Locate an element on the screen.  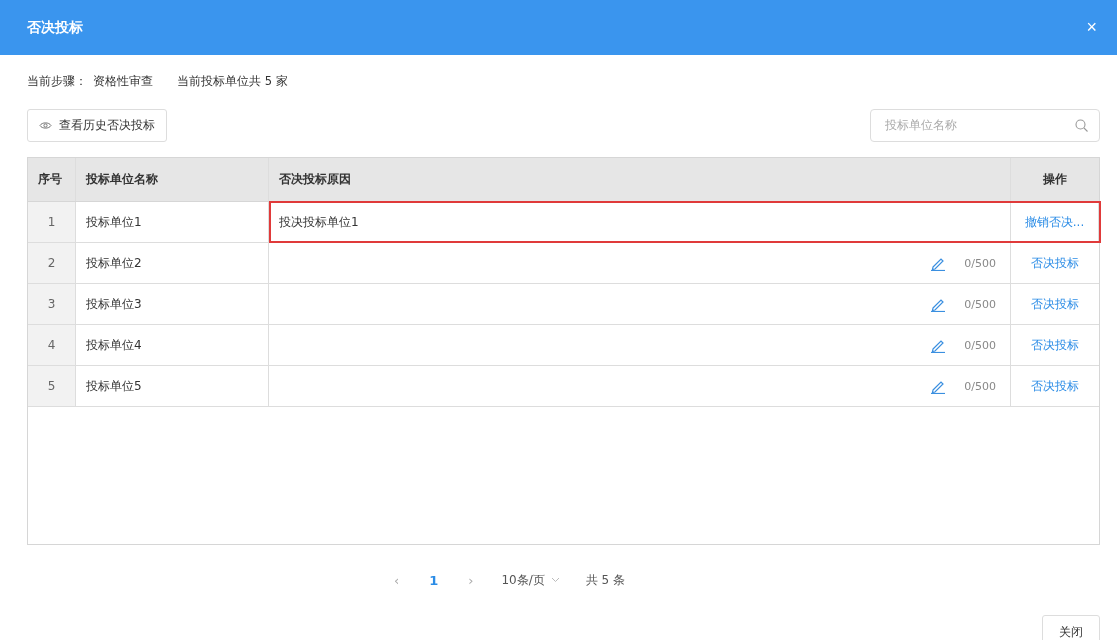
history-button: 查看历史否决投标 is located at coordinates (97, 125).